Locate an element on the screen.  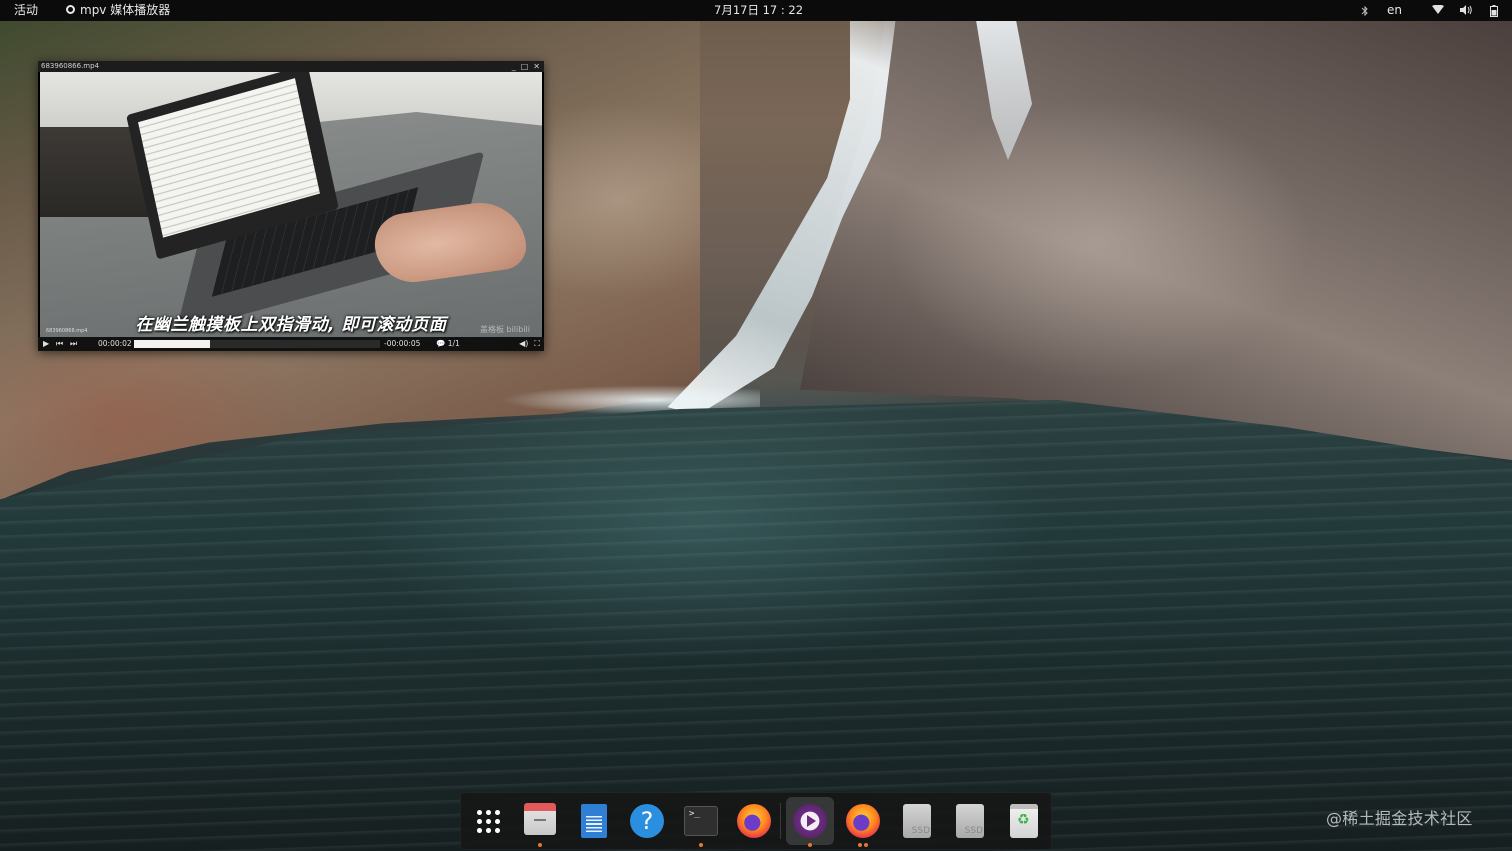
window-controls: _ □ ✕ is located at coordinates (526, 66).